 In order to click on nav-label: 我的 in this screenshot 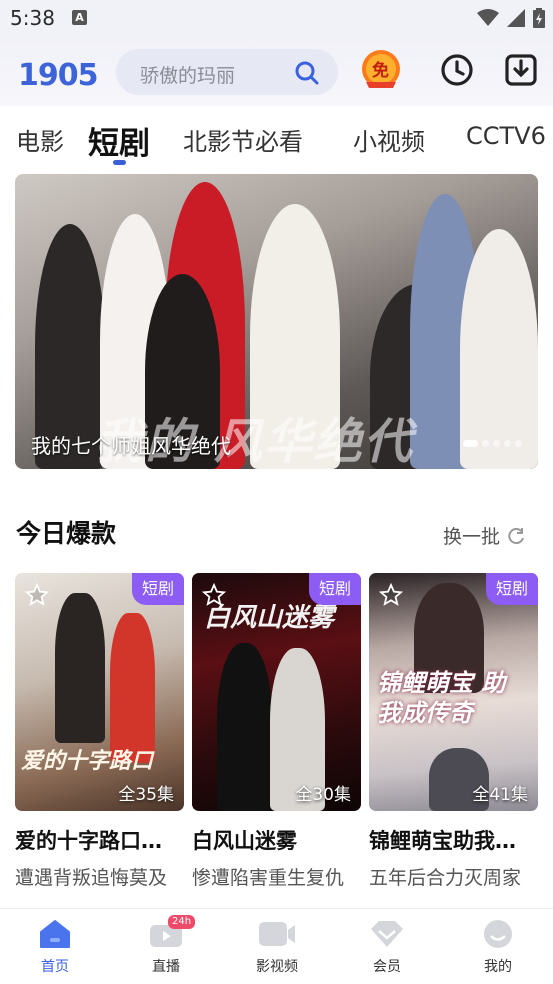, I will do `click(498, 967)`.